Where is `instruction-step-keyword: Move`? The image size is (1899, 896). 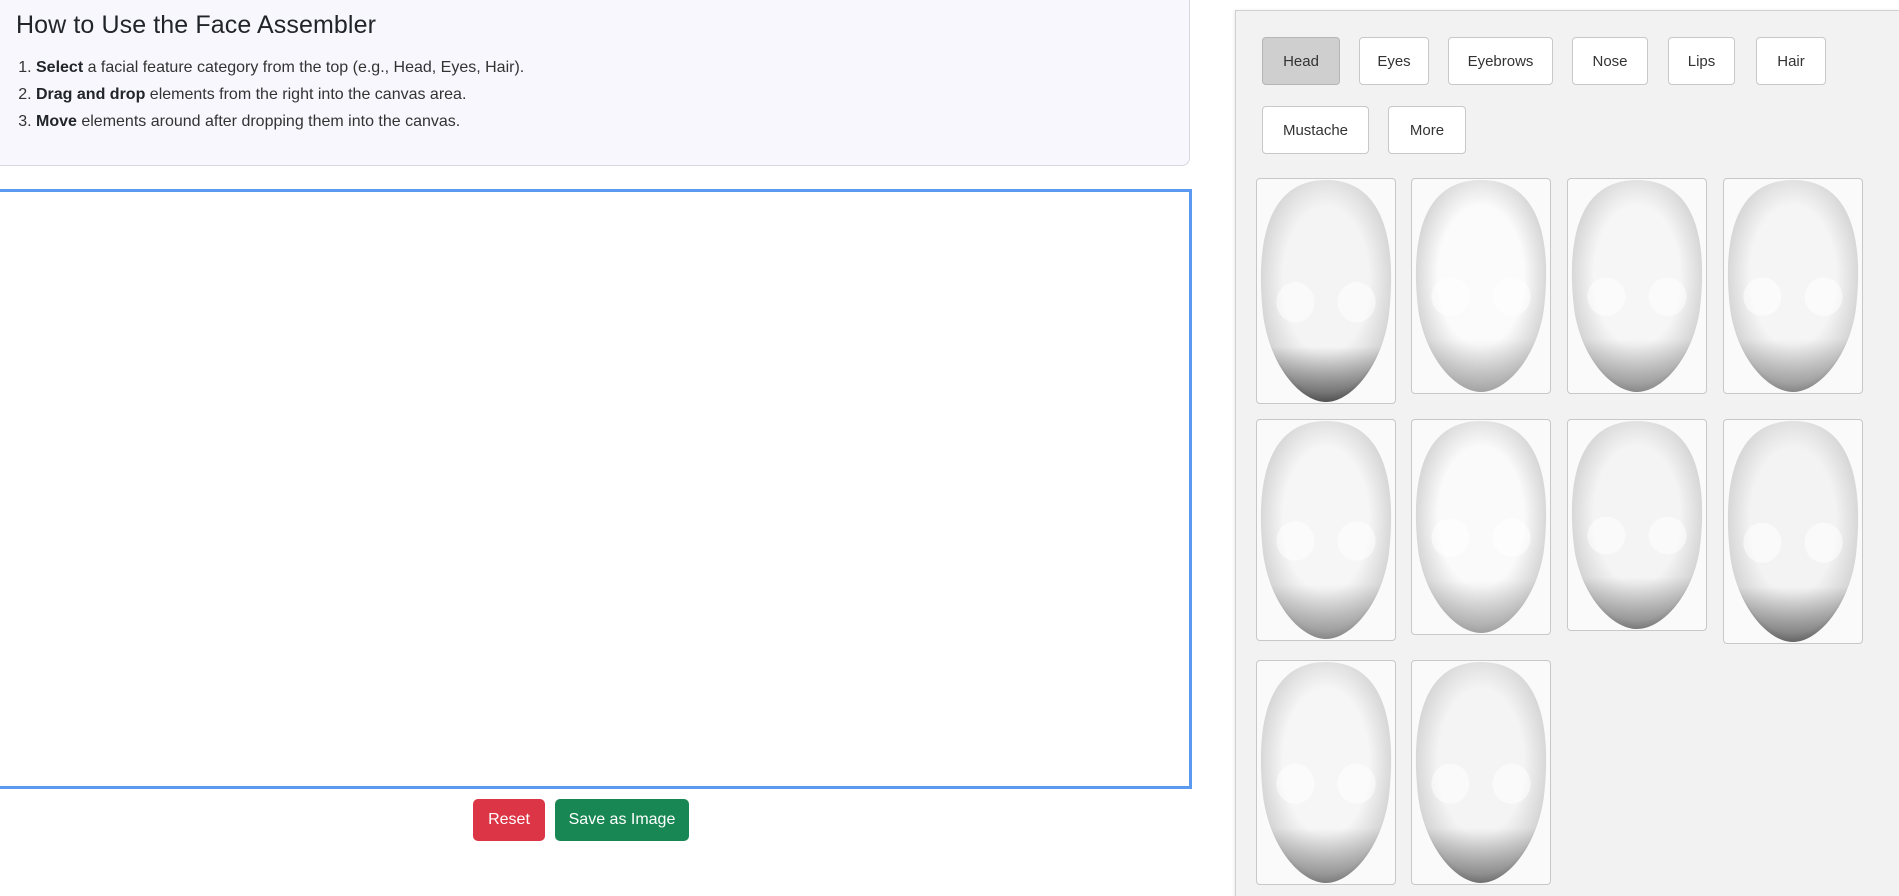 instruction-step-keyword: Move is located at coordinates (56, 121).